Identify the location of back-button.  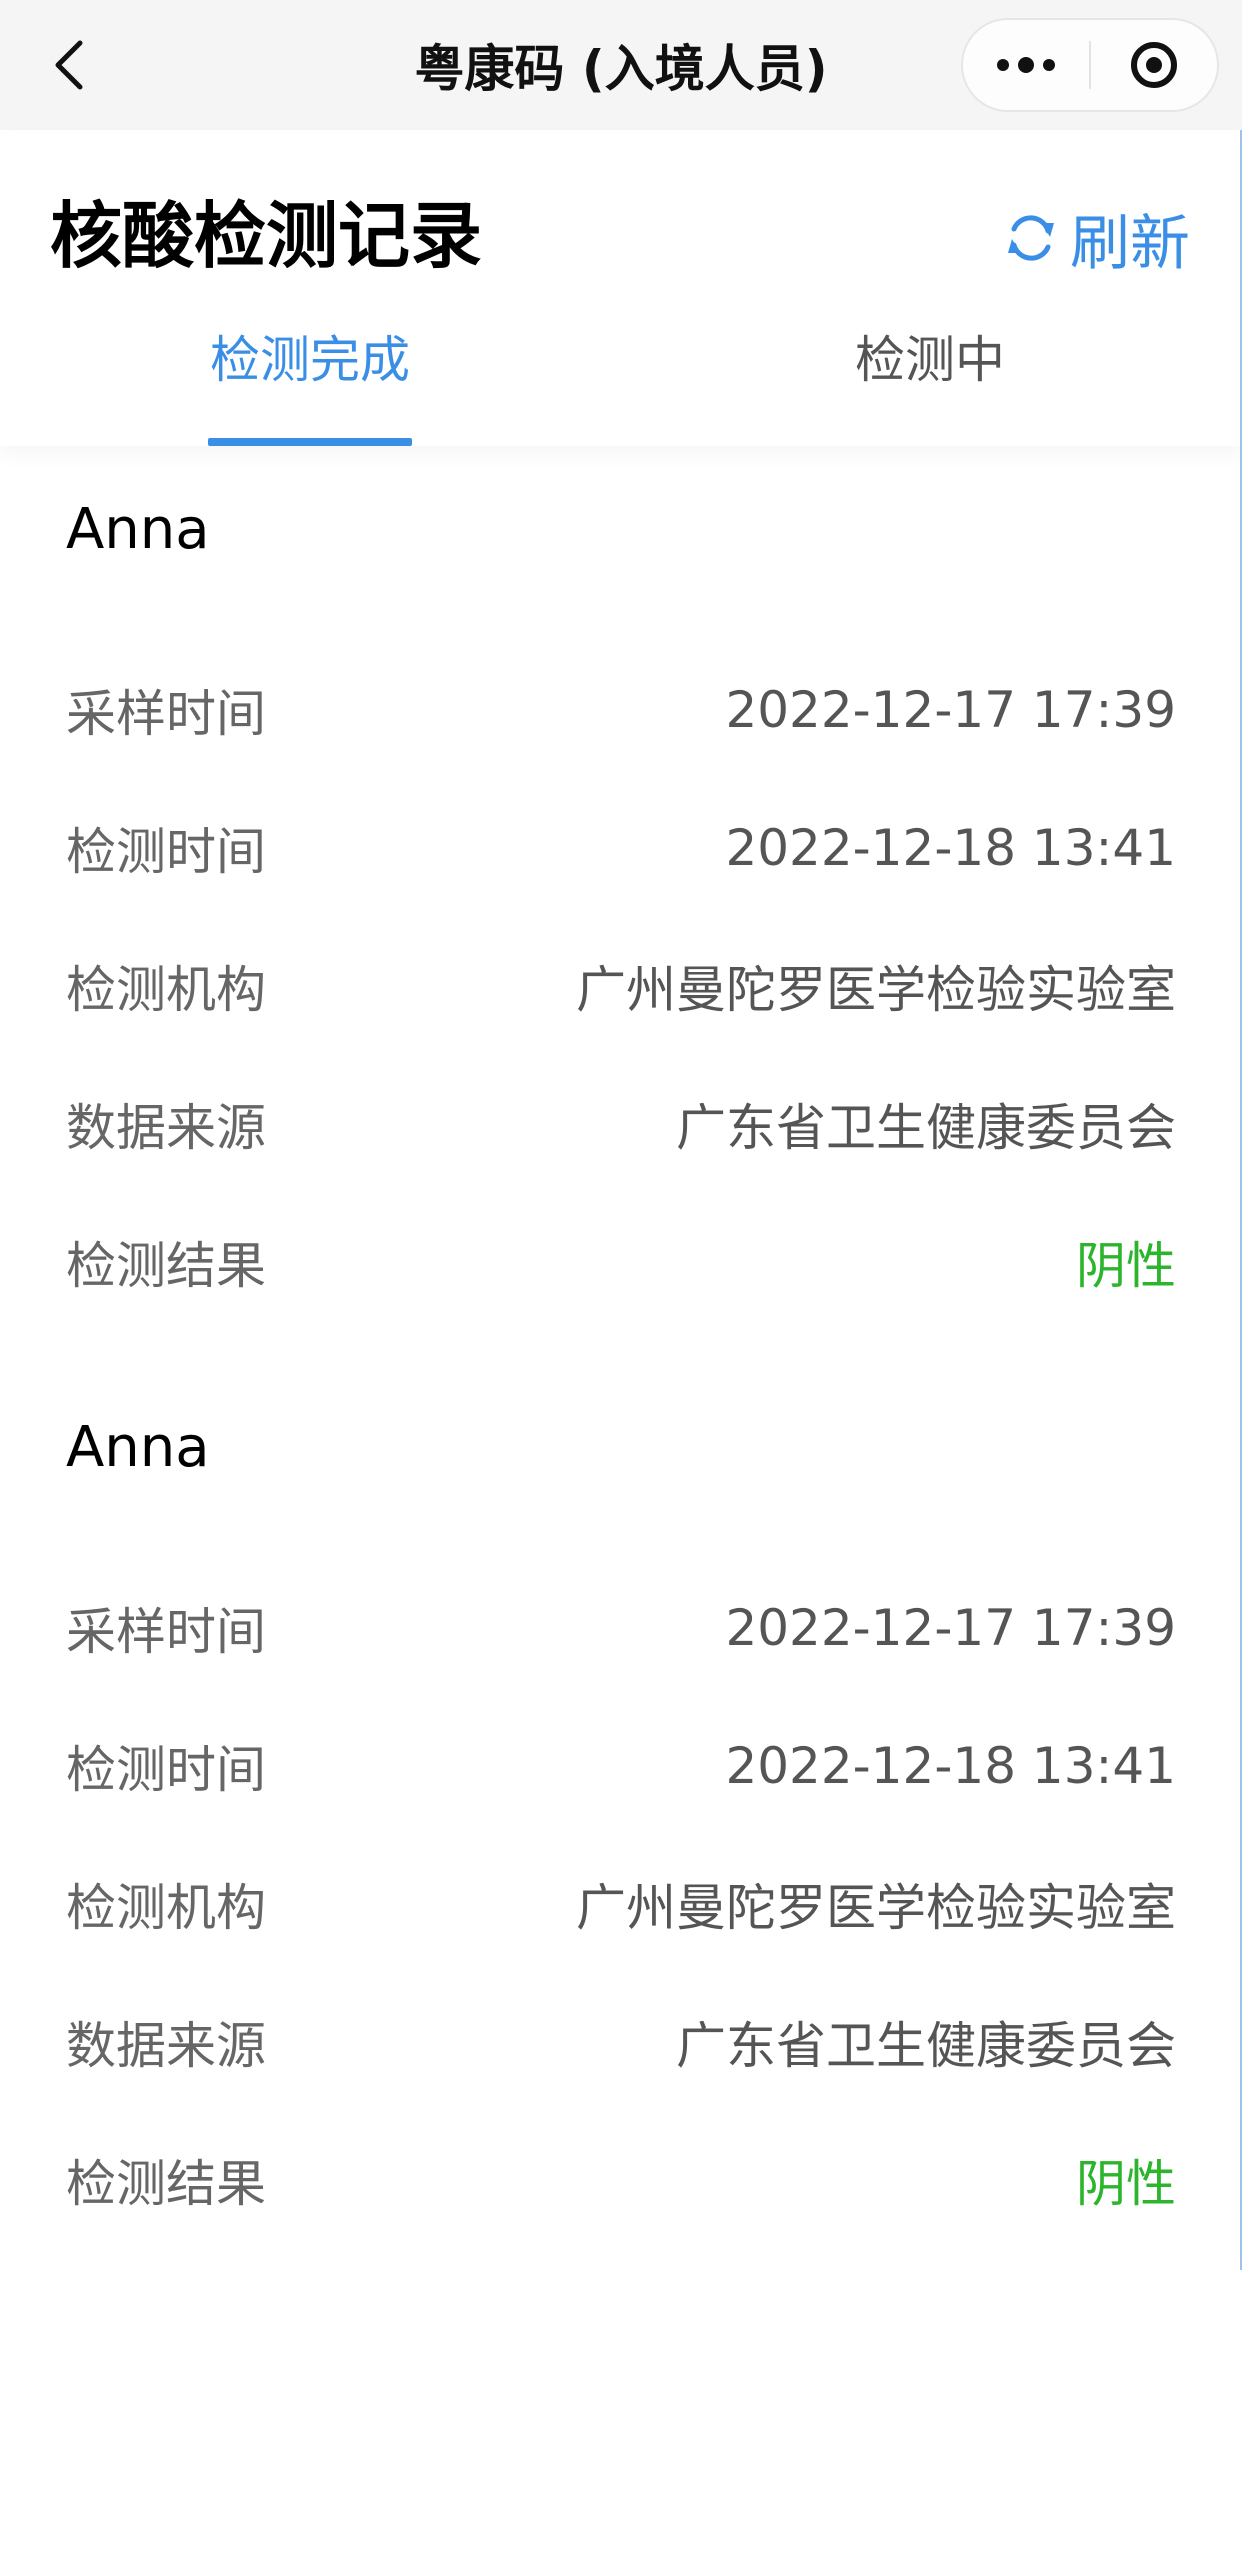
(70, 65).